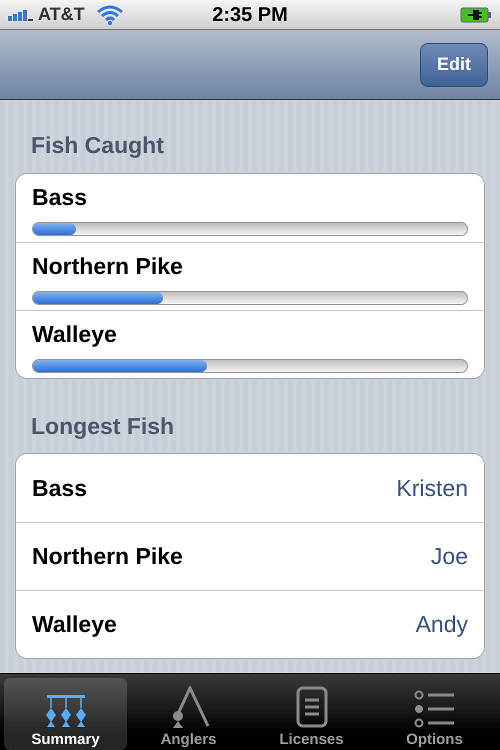 This screenshot has height=750, width=500. Describe the element at coordinates (61, 14) in the screenshot. I see `carrier-name: AT&T` at that location.